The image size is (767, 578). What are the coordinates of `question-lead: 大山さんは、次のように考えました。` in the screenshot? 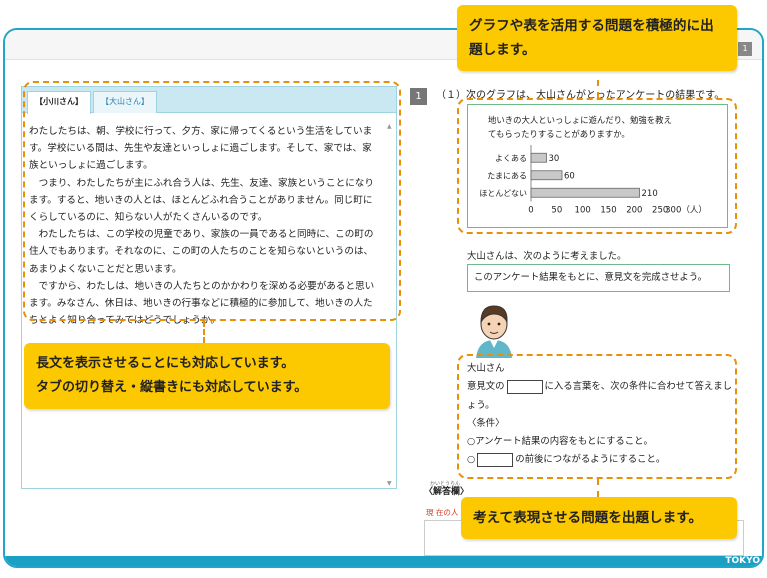 It's located at (547, 256).